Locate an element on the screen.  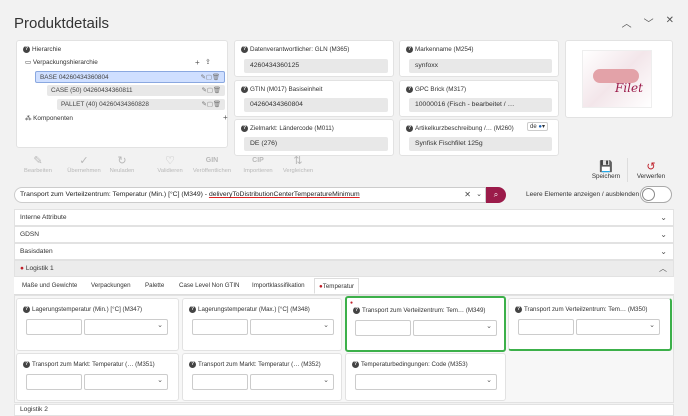
reload-button: ↻ Neuladen is located at coordinates (122, 164).